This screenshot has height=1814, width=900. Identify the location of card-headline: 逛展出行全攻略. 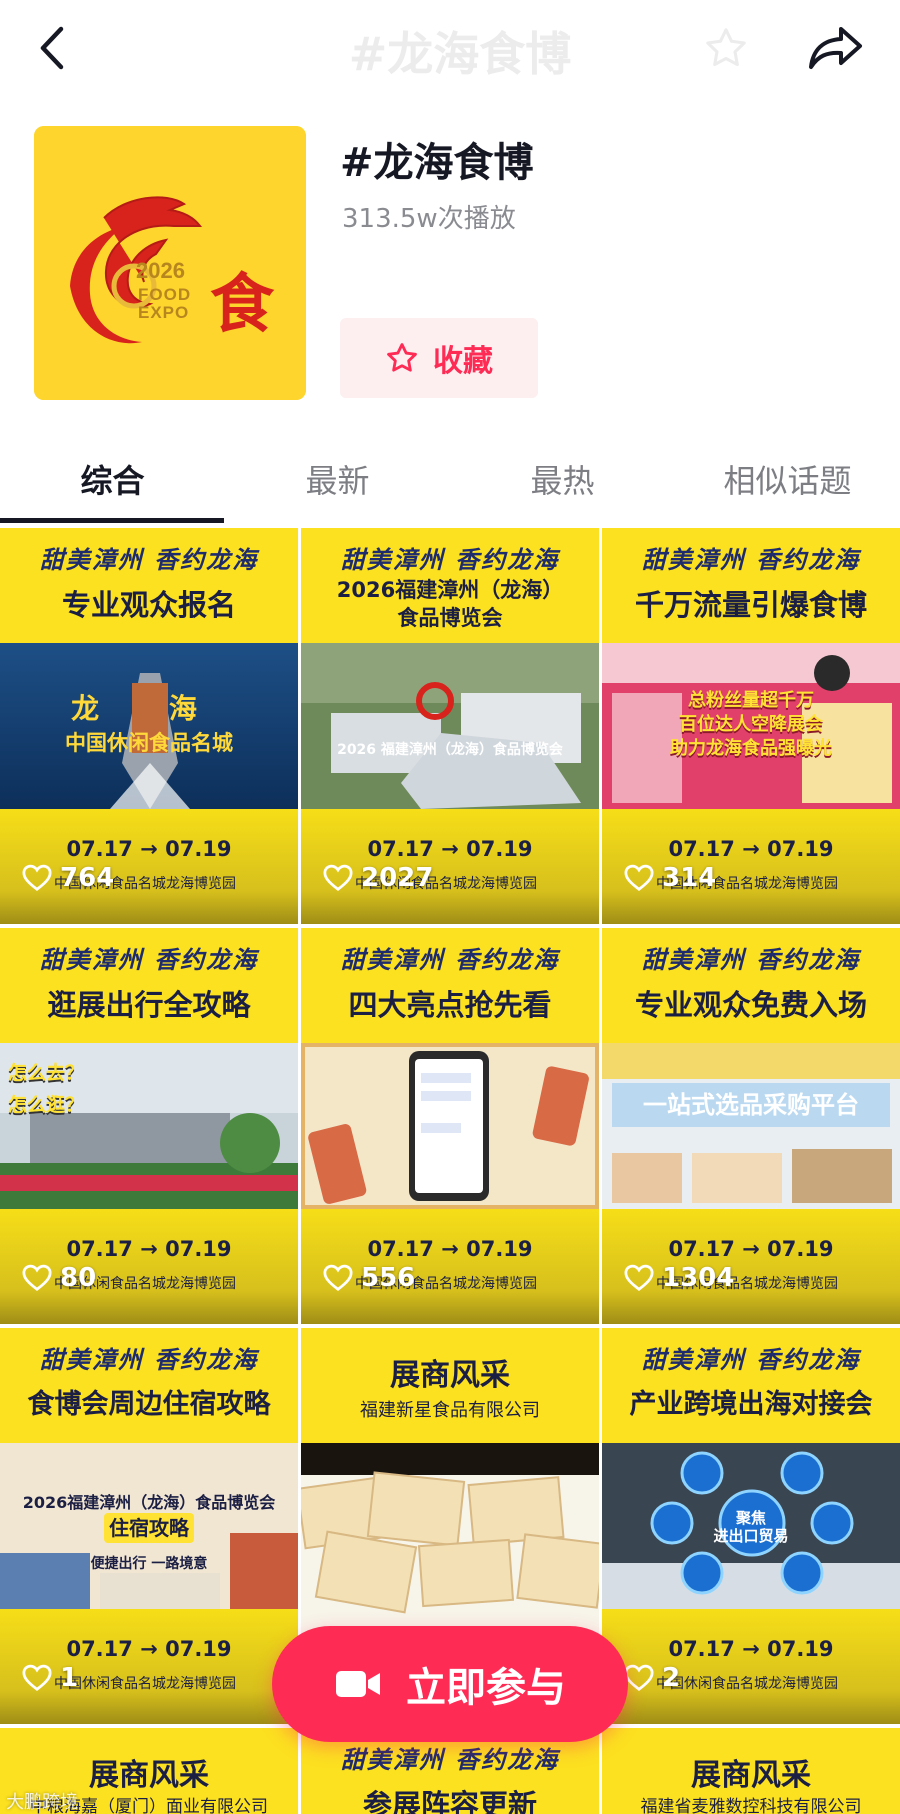
(149, 1005).